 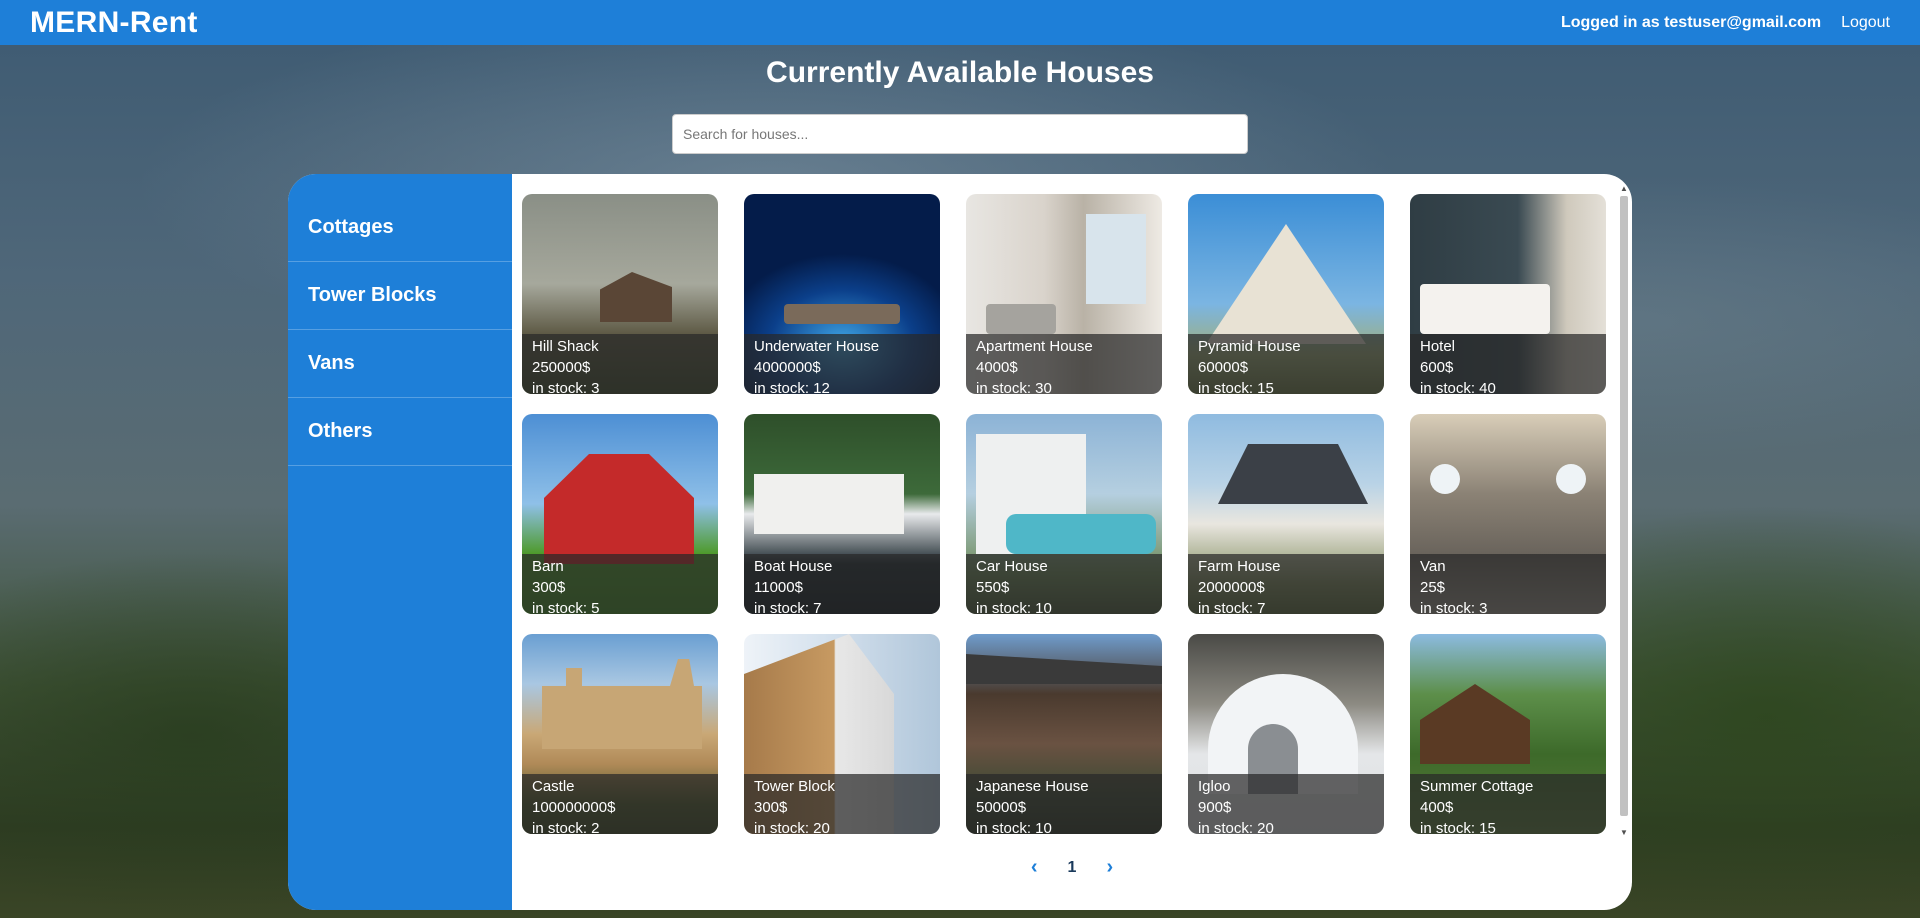 I want to click on scroll-up-arrow-icon: ▲, so click(x=1624, y=188).